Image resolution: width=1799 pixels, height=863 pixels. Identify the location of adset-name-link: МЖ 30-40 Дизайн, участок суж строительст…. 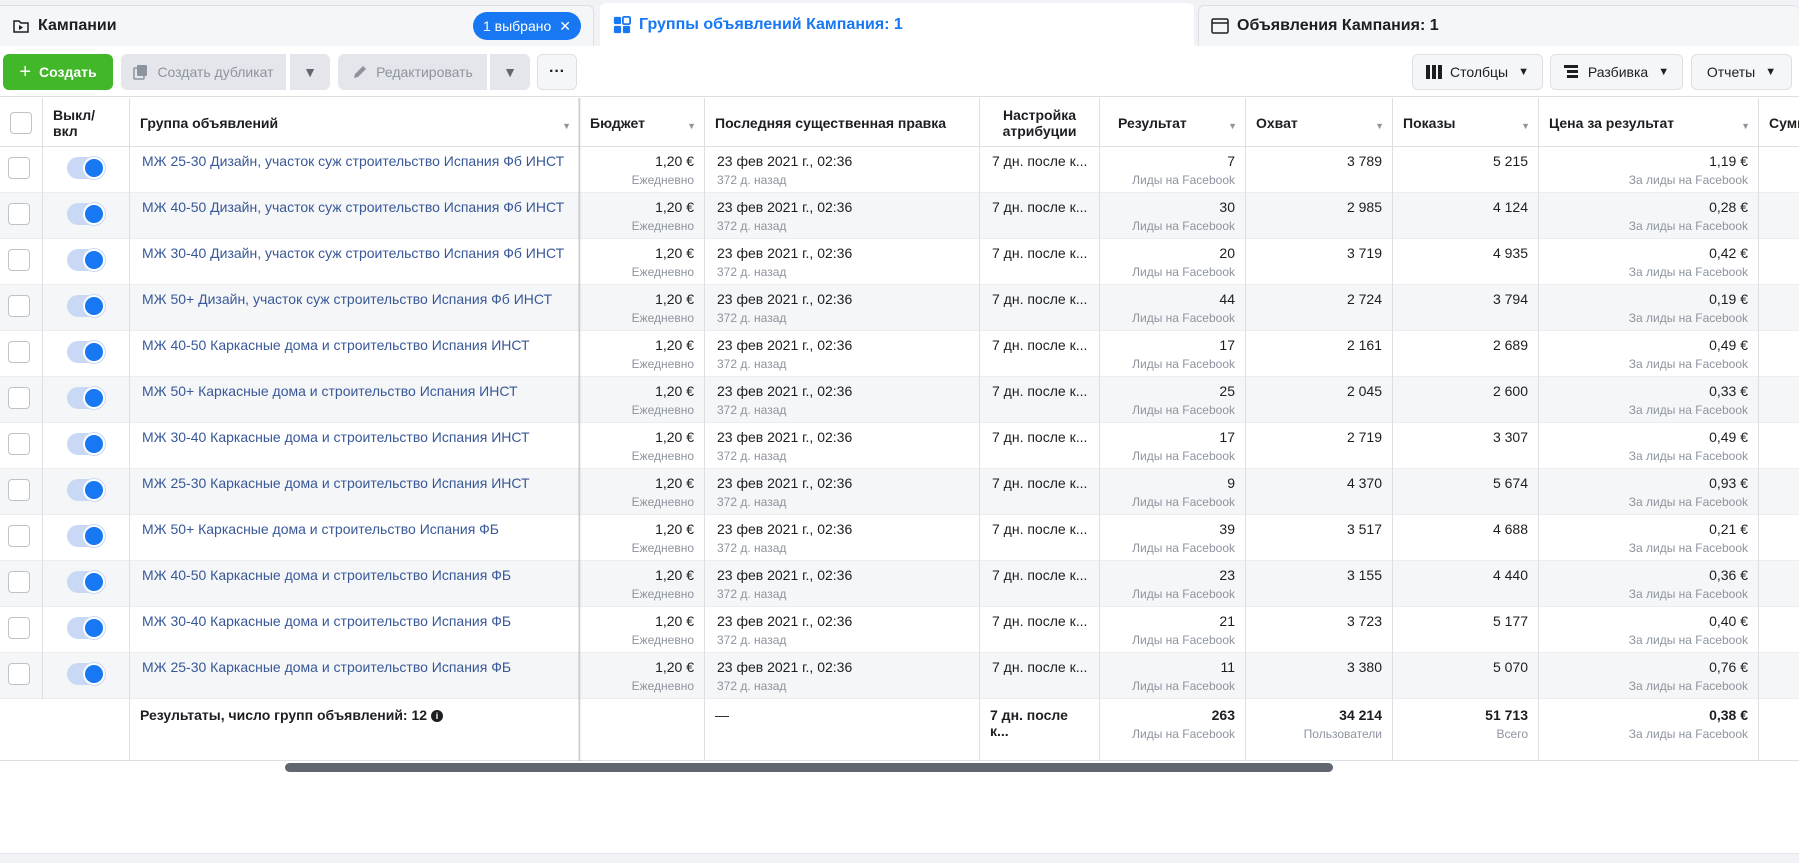
(355, 253).